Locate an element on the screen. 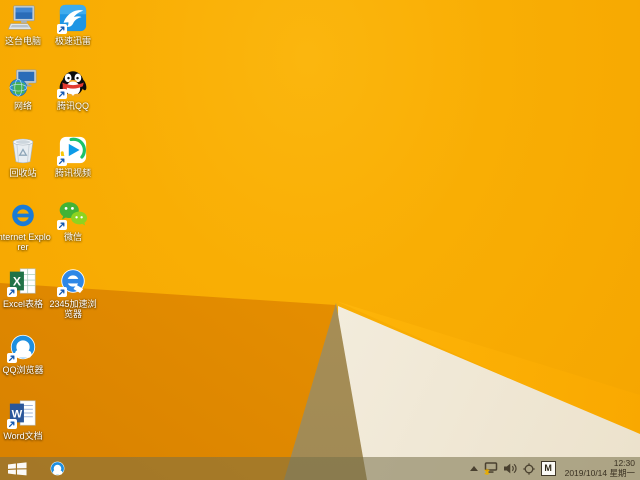 This screenshot has width=640, height=480. crosshair-tray-icon is located at coordinates (528, 468).